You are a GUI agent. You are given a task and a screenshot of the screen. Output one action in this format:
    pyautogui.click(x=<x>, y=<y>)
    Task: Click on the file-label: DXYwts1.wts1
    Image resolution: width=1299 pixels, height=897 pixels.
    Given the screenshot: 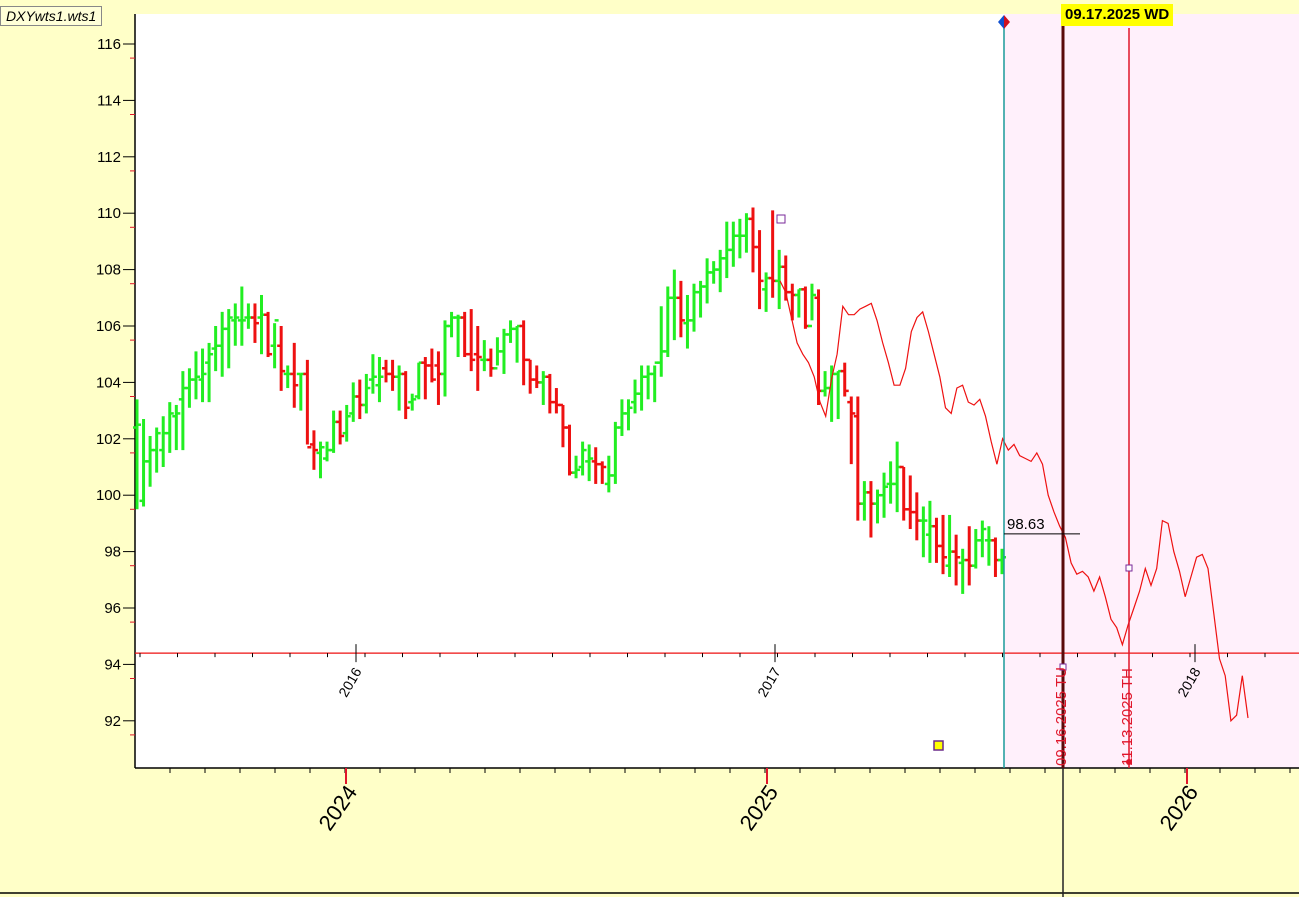 What is the action you would take?
    pyautogui.click(x=51, y=16)
    